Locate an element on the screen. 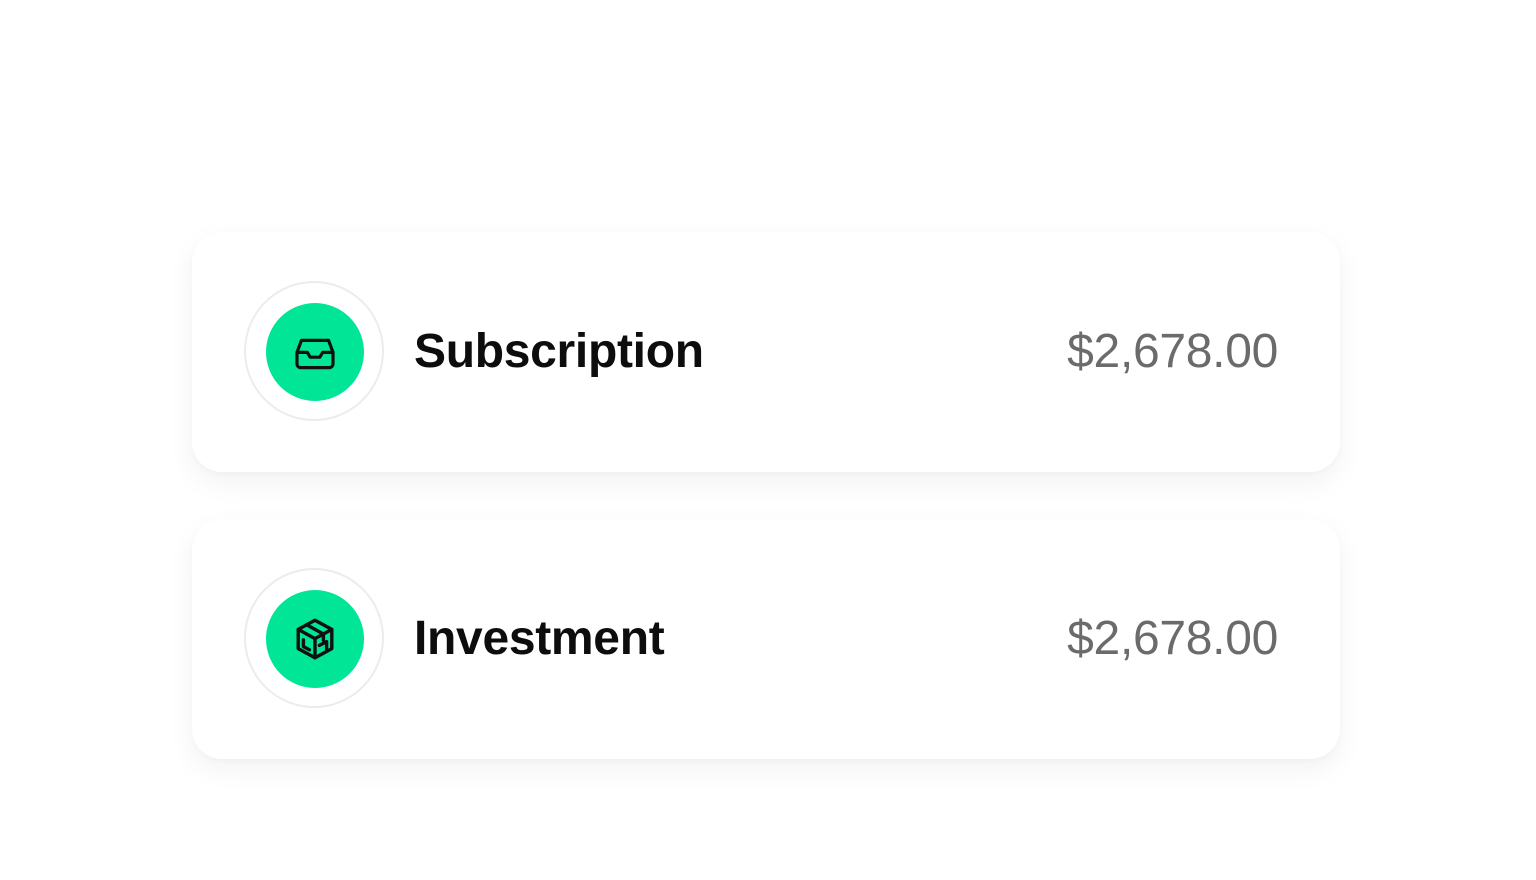  transaction-label: Subscription is located at coordinates (559, 351).